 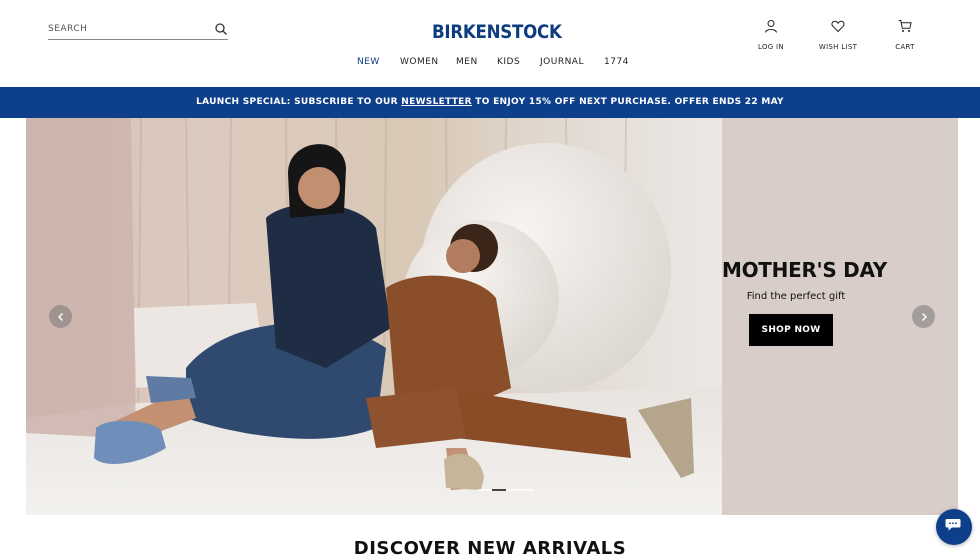 I want to click on carousel-indicators, so click(x=506, y=490).